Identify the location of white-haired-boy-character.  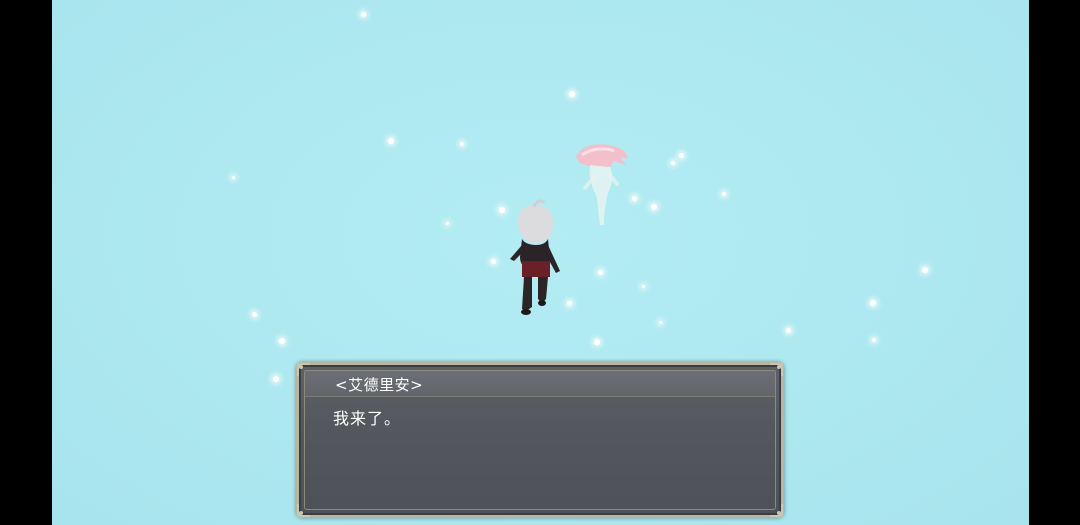
(535, 259).